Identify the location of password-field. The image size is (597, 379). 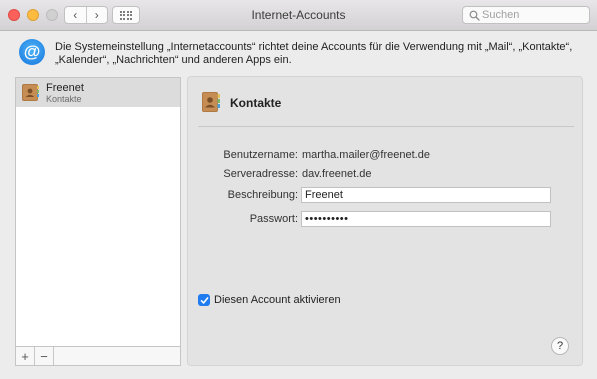
(426, 219).